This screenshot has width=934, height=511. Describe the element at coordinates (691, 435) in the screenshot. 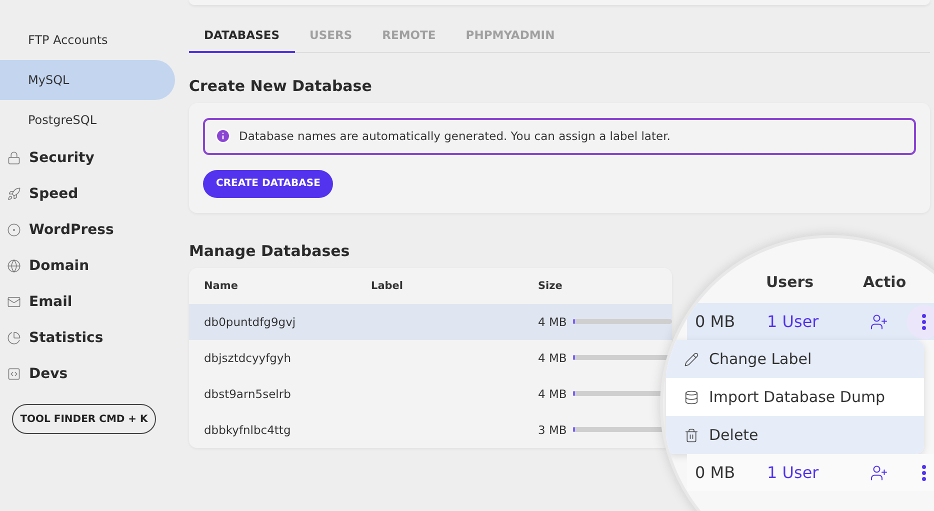

I see `trash-icon` at that location.